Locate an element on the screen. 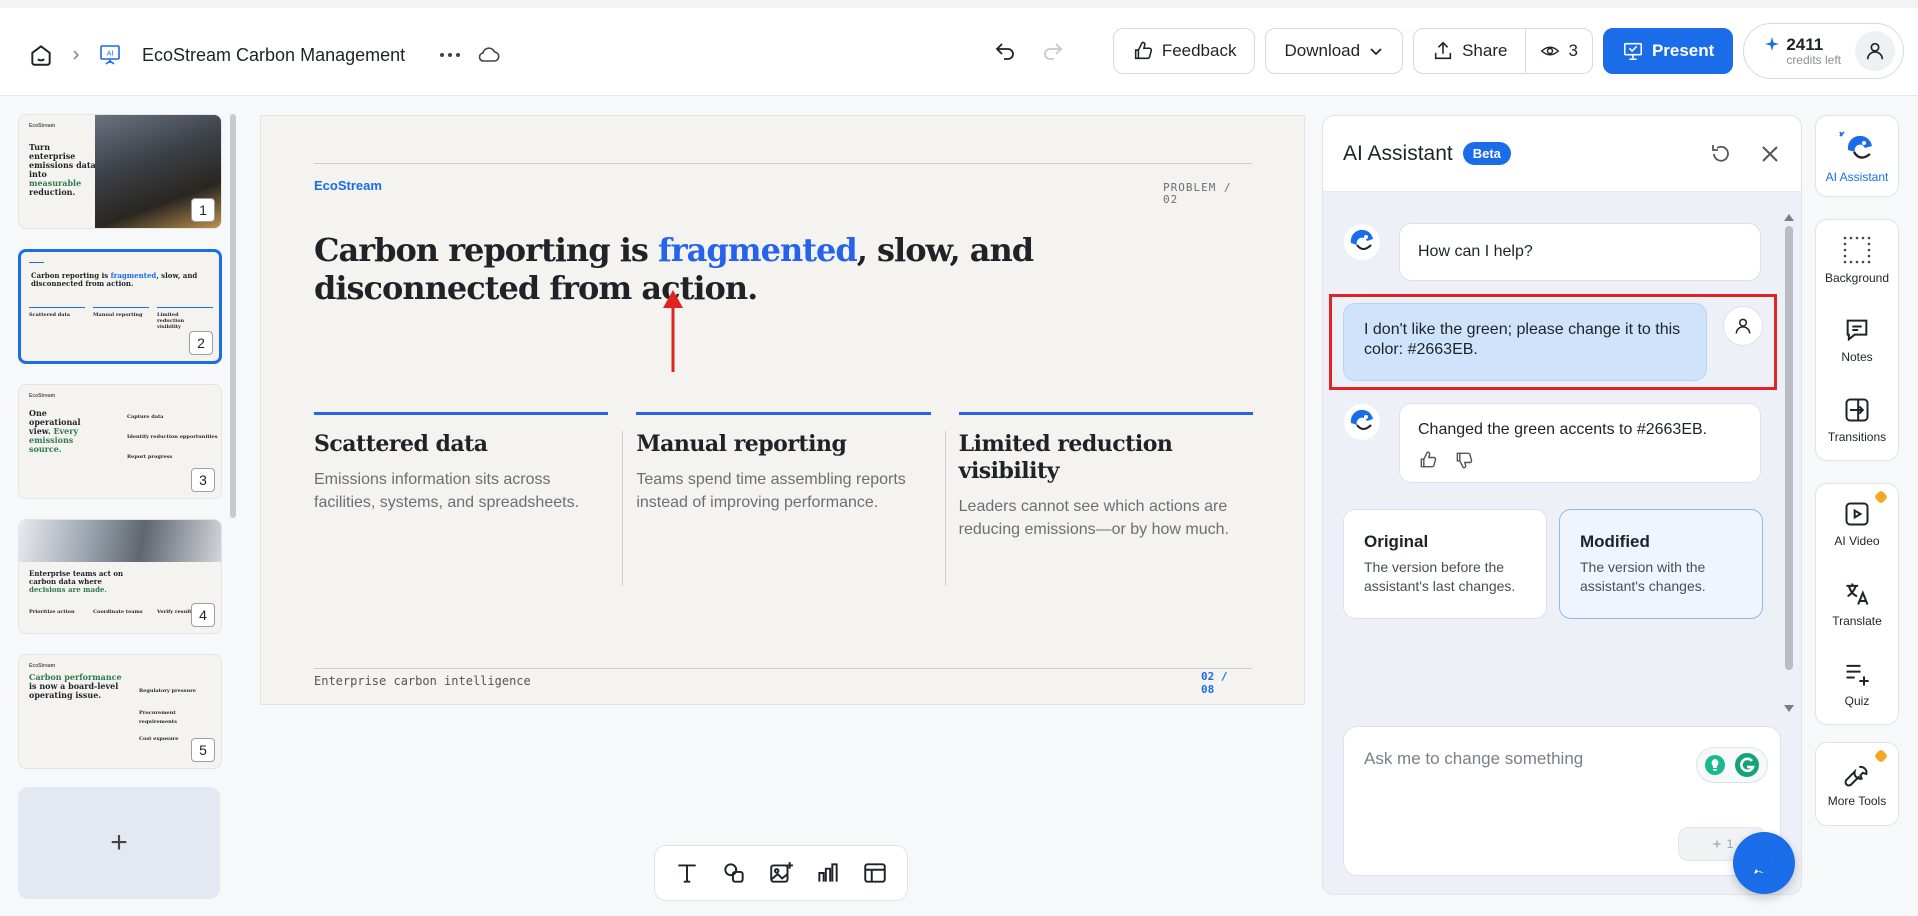  thumb-col-heading: Cost exposure is located at coordinates (159, 739).